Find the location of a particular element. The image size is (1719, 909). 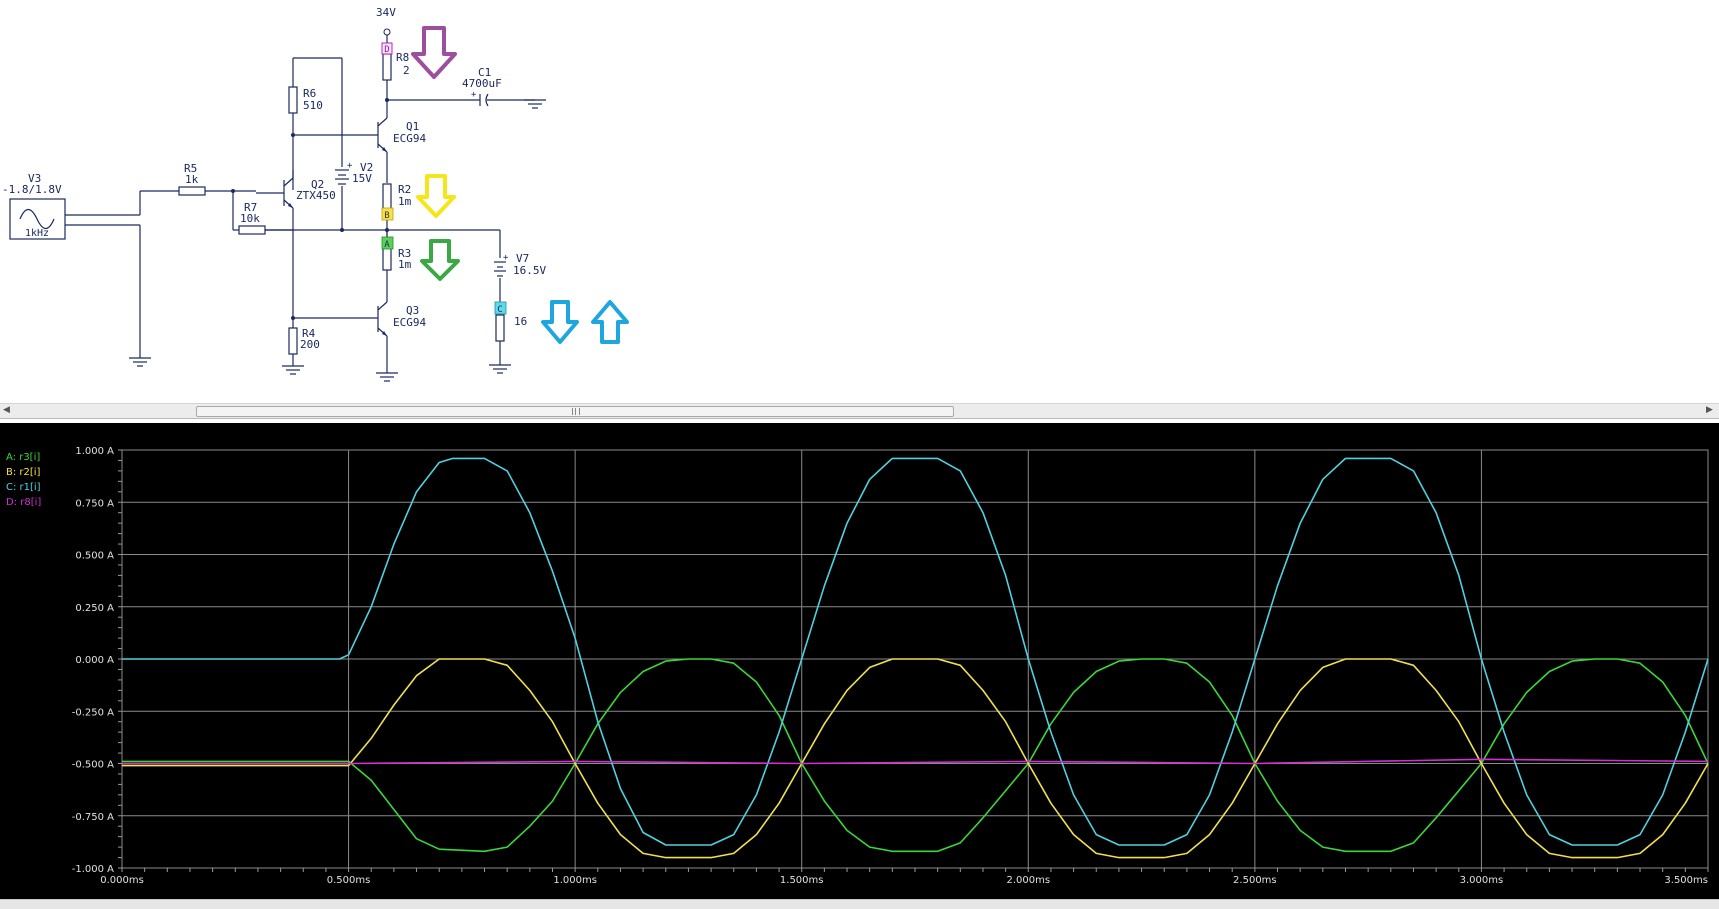

y-tick-label: 0.500 A is located at coordinates (94, 556).